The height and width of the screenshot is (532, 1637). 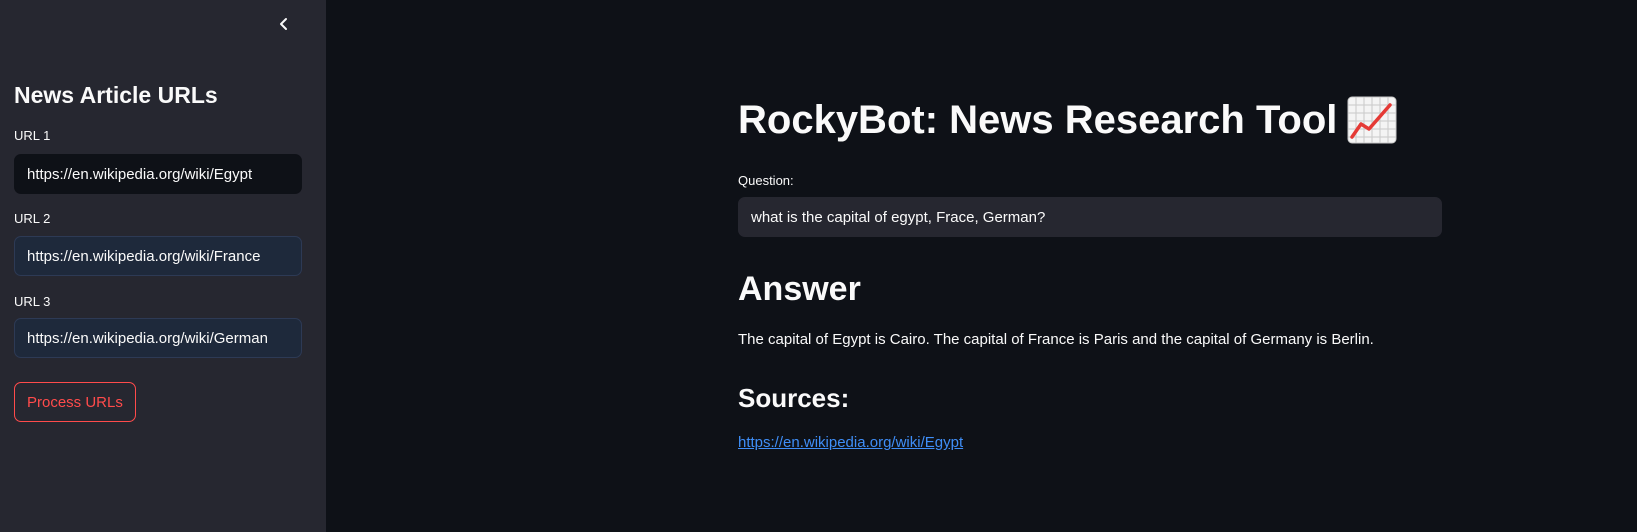 What do you see at coordinates (116, 95) in the screenshot?
I see `sidebar-title: News Article URLs` at bounding box center [116, 95].